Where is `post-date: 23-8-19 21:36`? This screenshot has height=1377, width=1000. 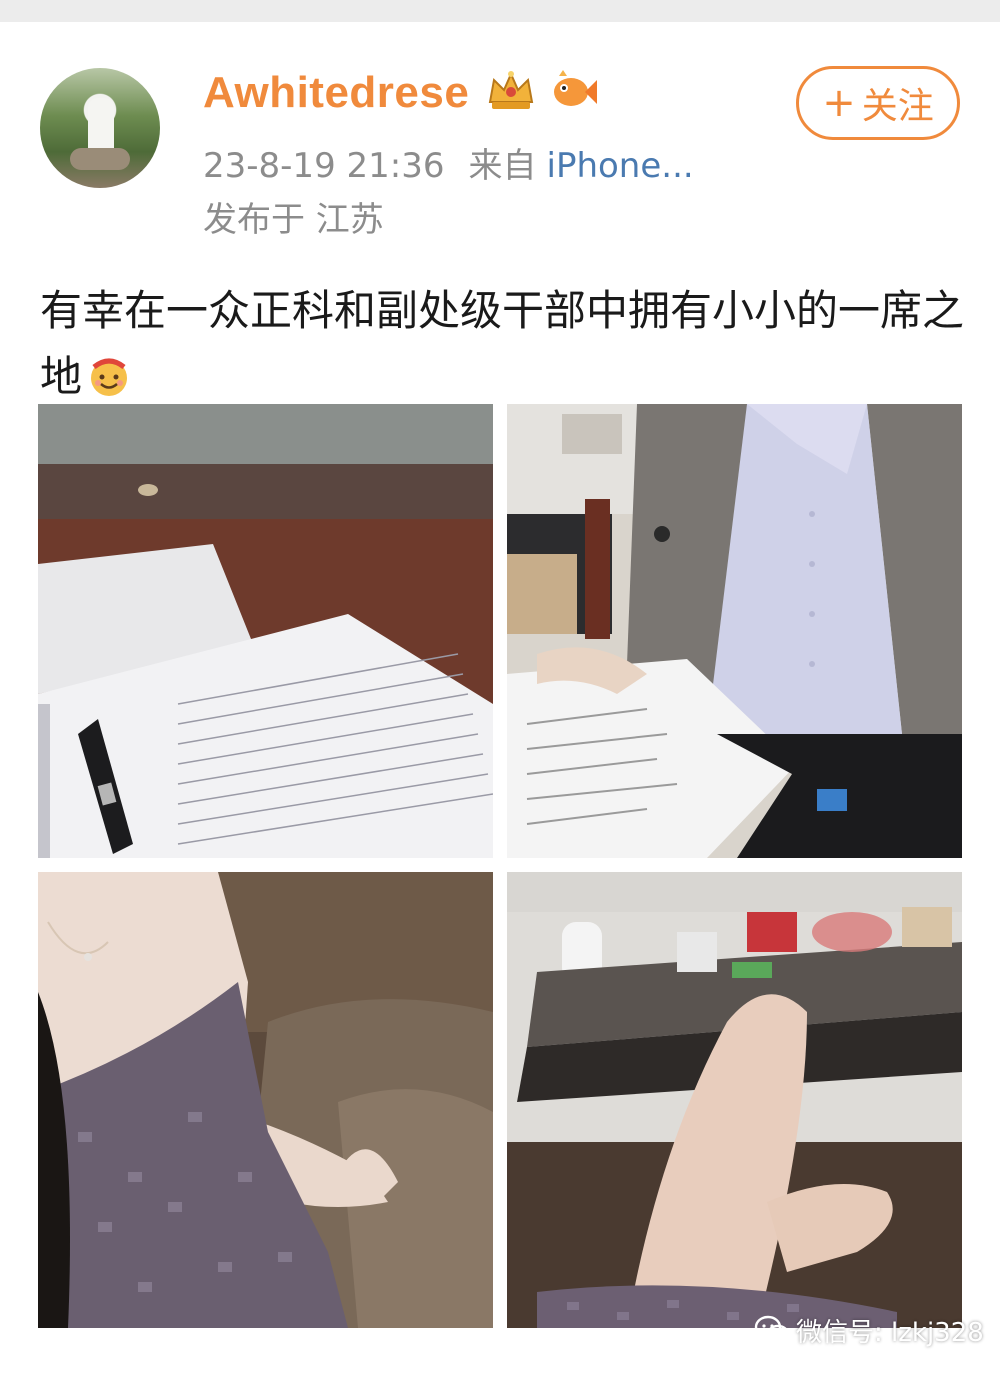 post-date: 23-8-19 21:36 is located at coordinates (324, 166).